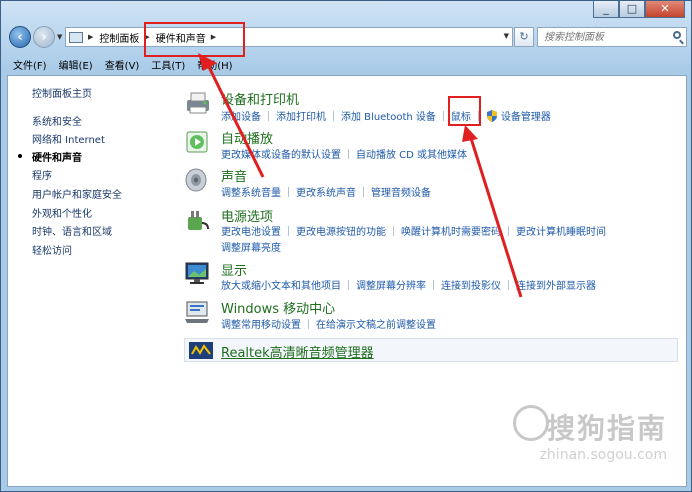 This screenshot has height=492, width=692. Describe the element at coordinates (603, 455) in the screenshot. I see `watermark-url: zhinan.sogou.com` at that location.